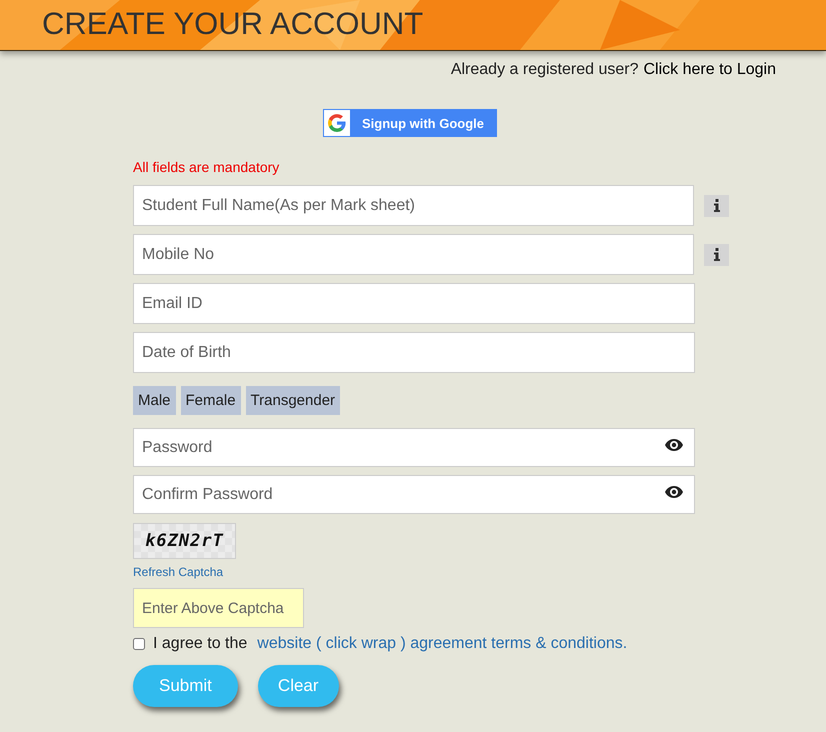 The width and height of the screenshot is (826, 732). Describe the element at coordinates (410, 123) in the screenshot. I see `google-signup-button: Signup with Google` at that location.